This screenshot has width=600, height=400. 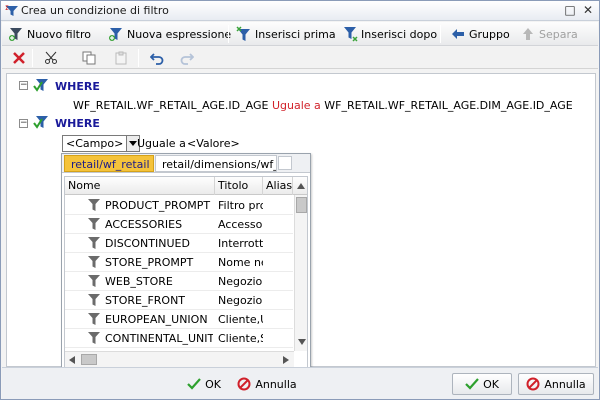 I want to click on cancel-button: Annulla, so click(x=556, y=384).